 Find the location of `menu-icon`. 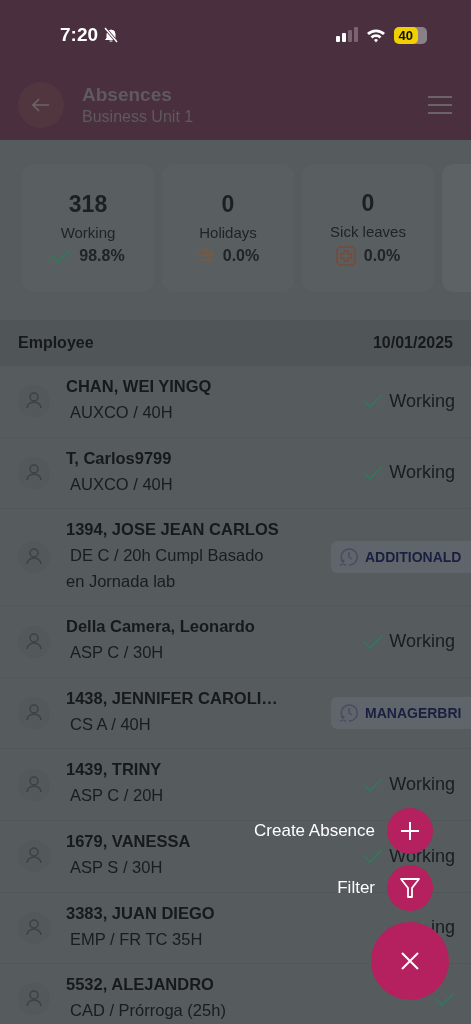

menu-icon is located at coordinates (440, 105).